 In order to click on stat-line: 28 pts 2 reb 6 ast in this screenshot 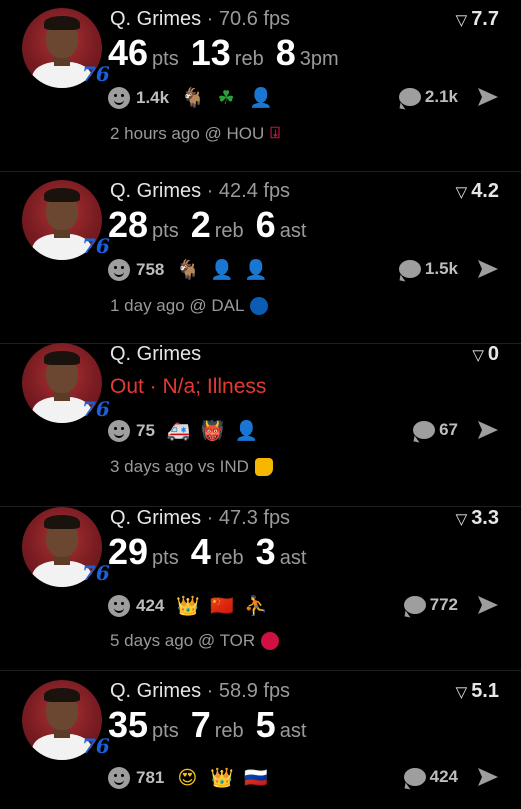, I will do `click(207, 225)`.